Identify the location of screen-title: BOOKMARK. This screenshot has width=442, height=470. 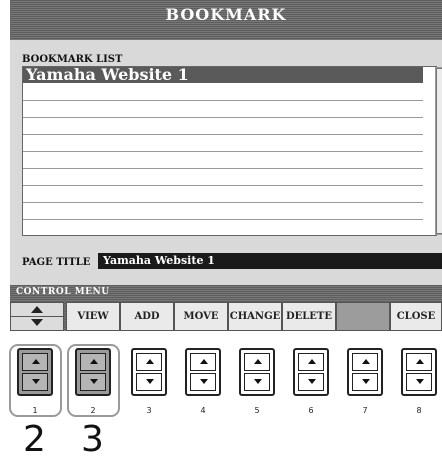
(226, 14).